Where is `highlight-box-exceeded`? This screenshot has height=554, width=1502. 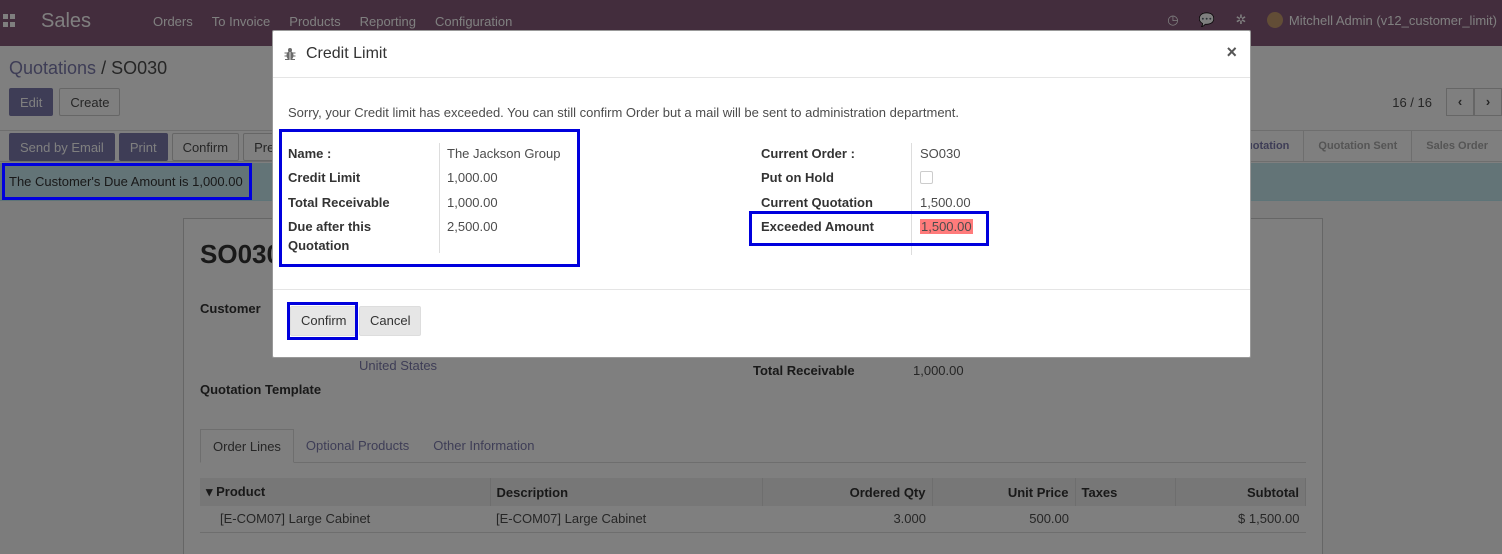 highlight-box-exceeded is located at coordinates (869, 228).